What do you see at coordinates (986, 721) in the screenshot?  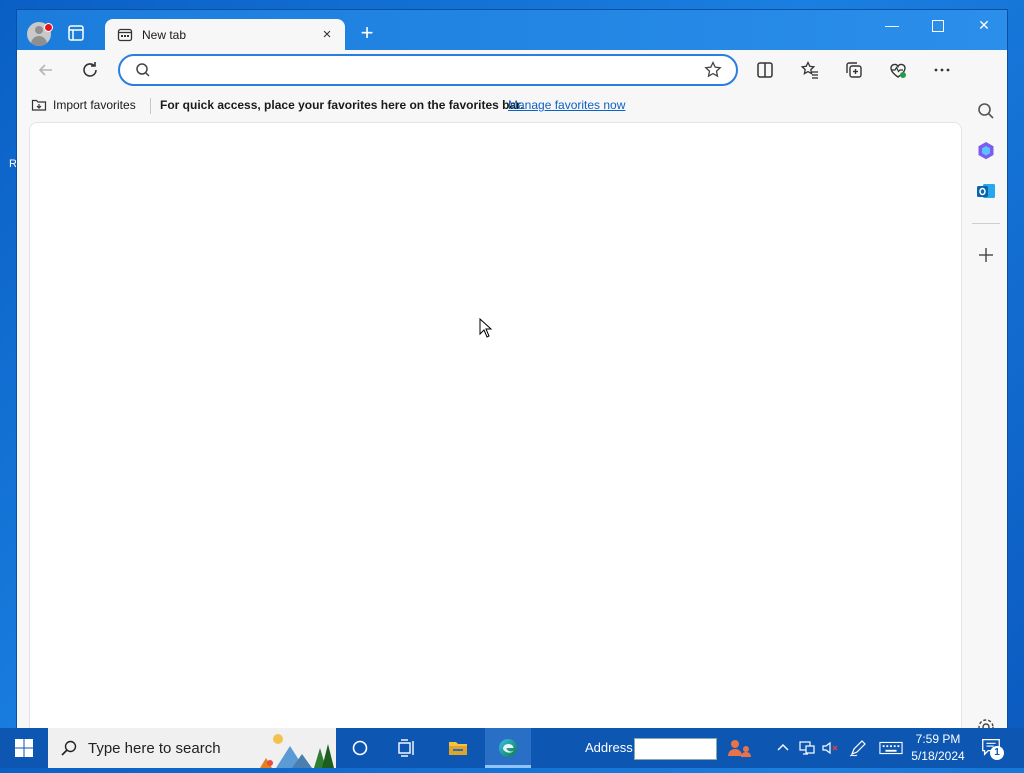 I see `settings-icon` at bounding box center [986, 721].